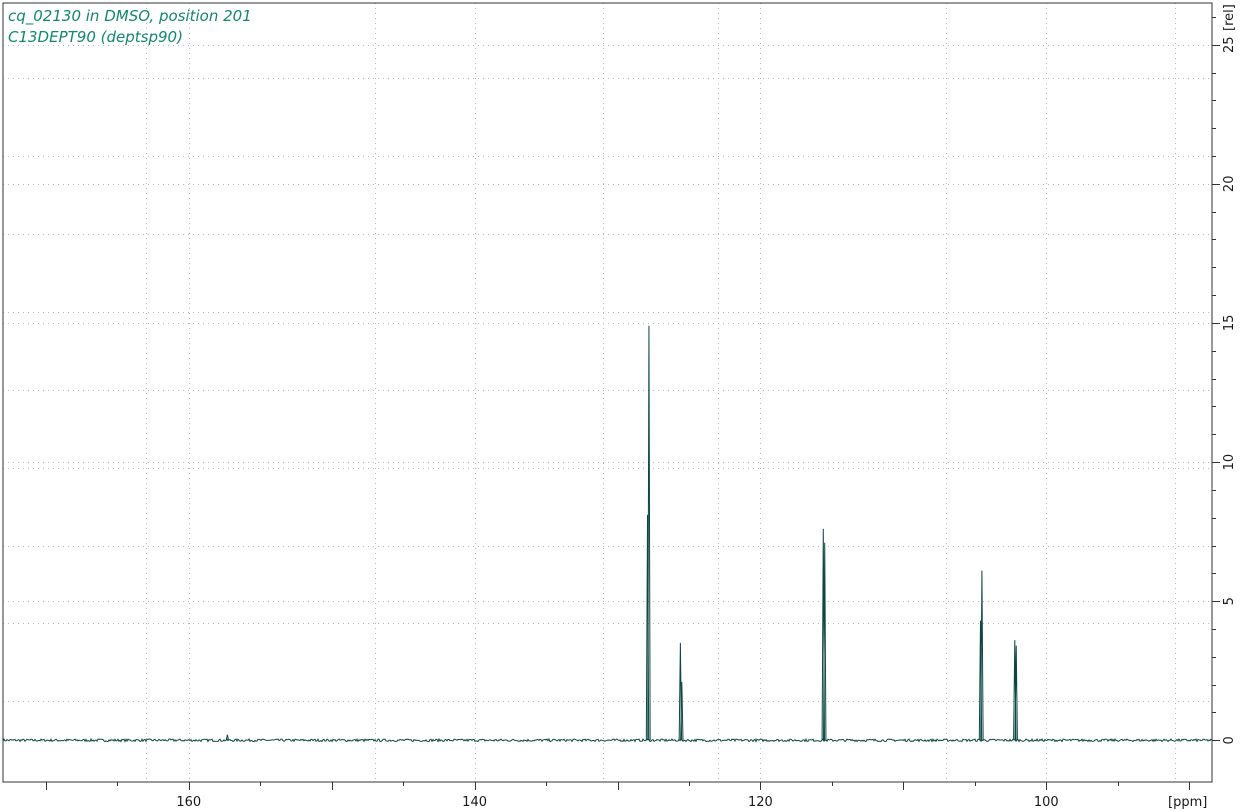 This screenshot has width=1243, height=811. Describe the element at coordinates (1229, 462) in the screenshot. I see `y-tick-label: 10` at that location.